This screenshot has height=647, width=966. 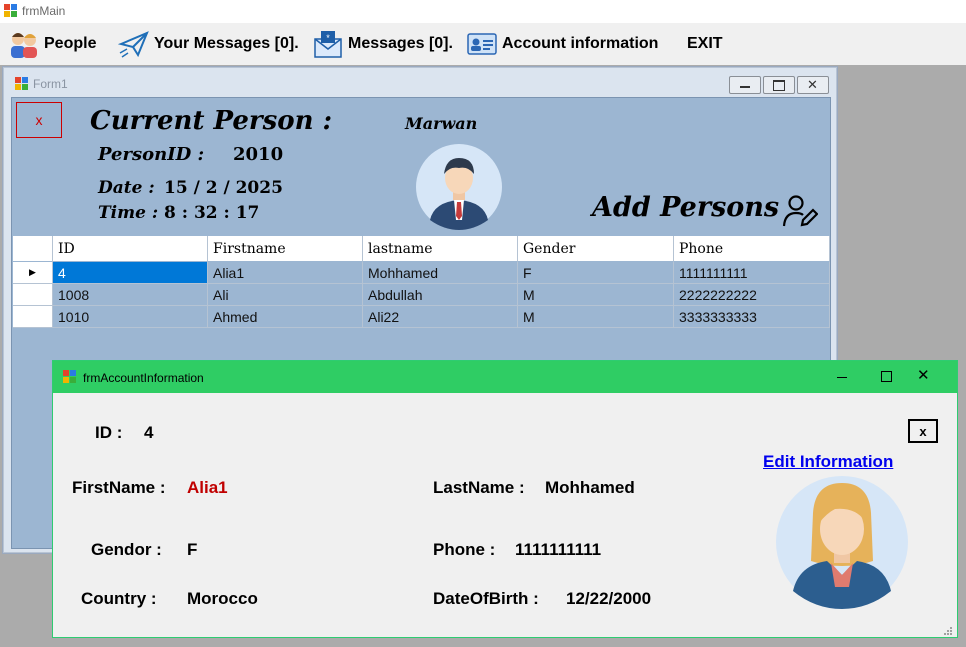 What do you see at coordinates (33, 249) in the screenshot?
I see `grid-corner-cell` at bounding box center [33, 249].